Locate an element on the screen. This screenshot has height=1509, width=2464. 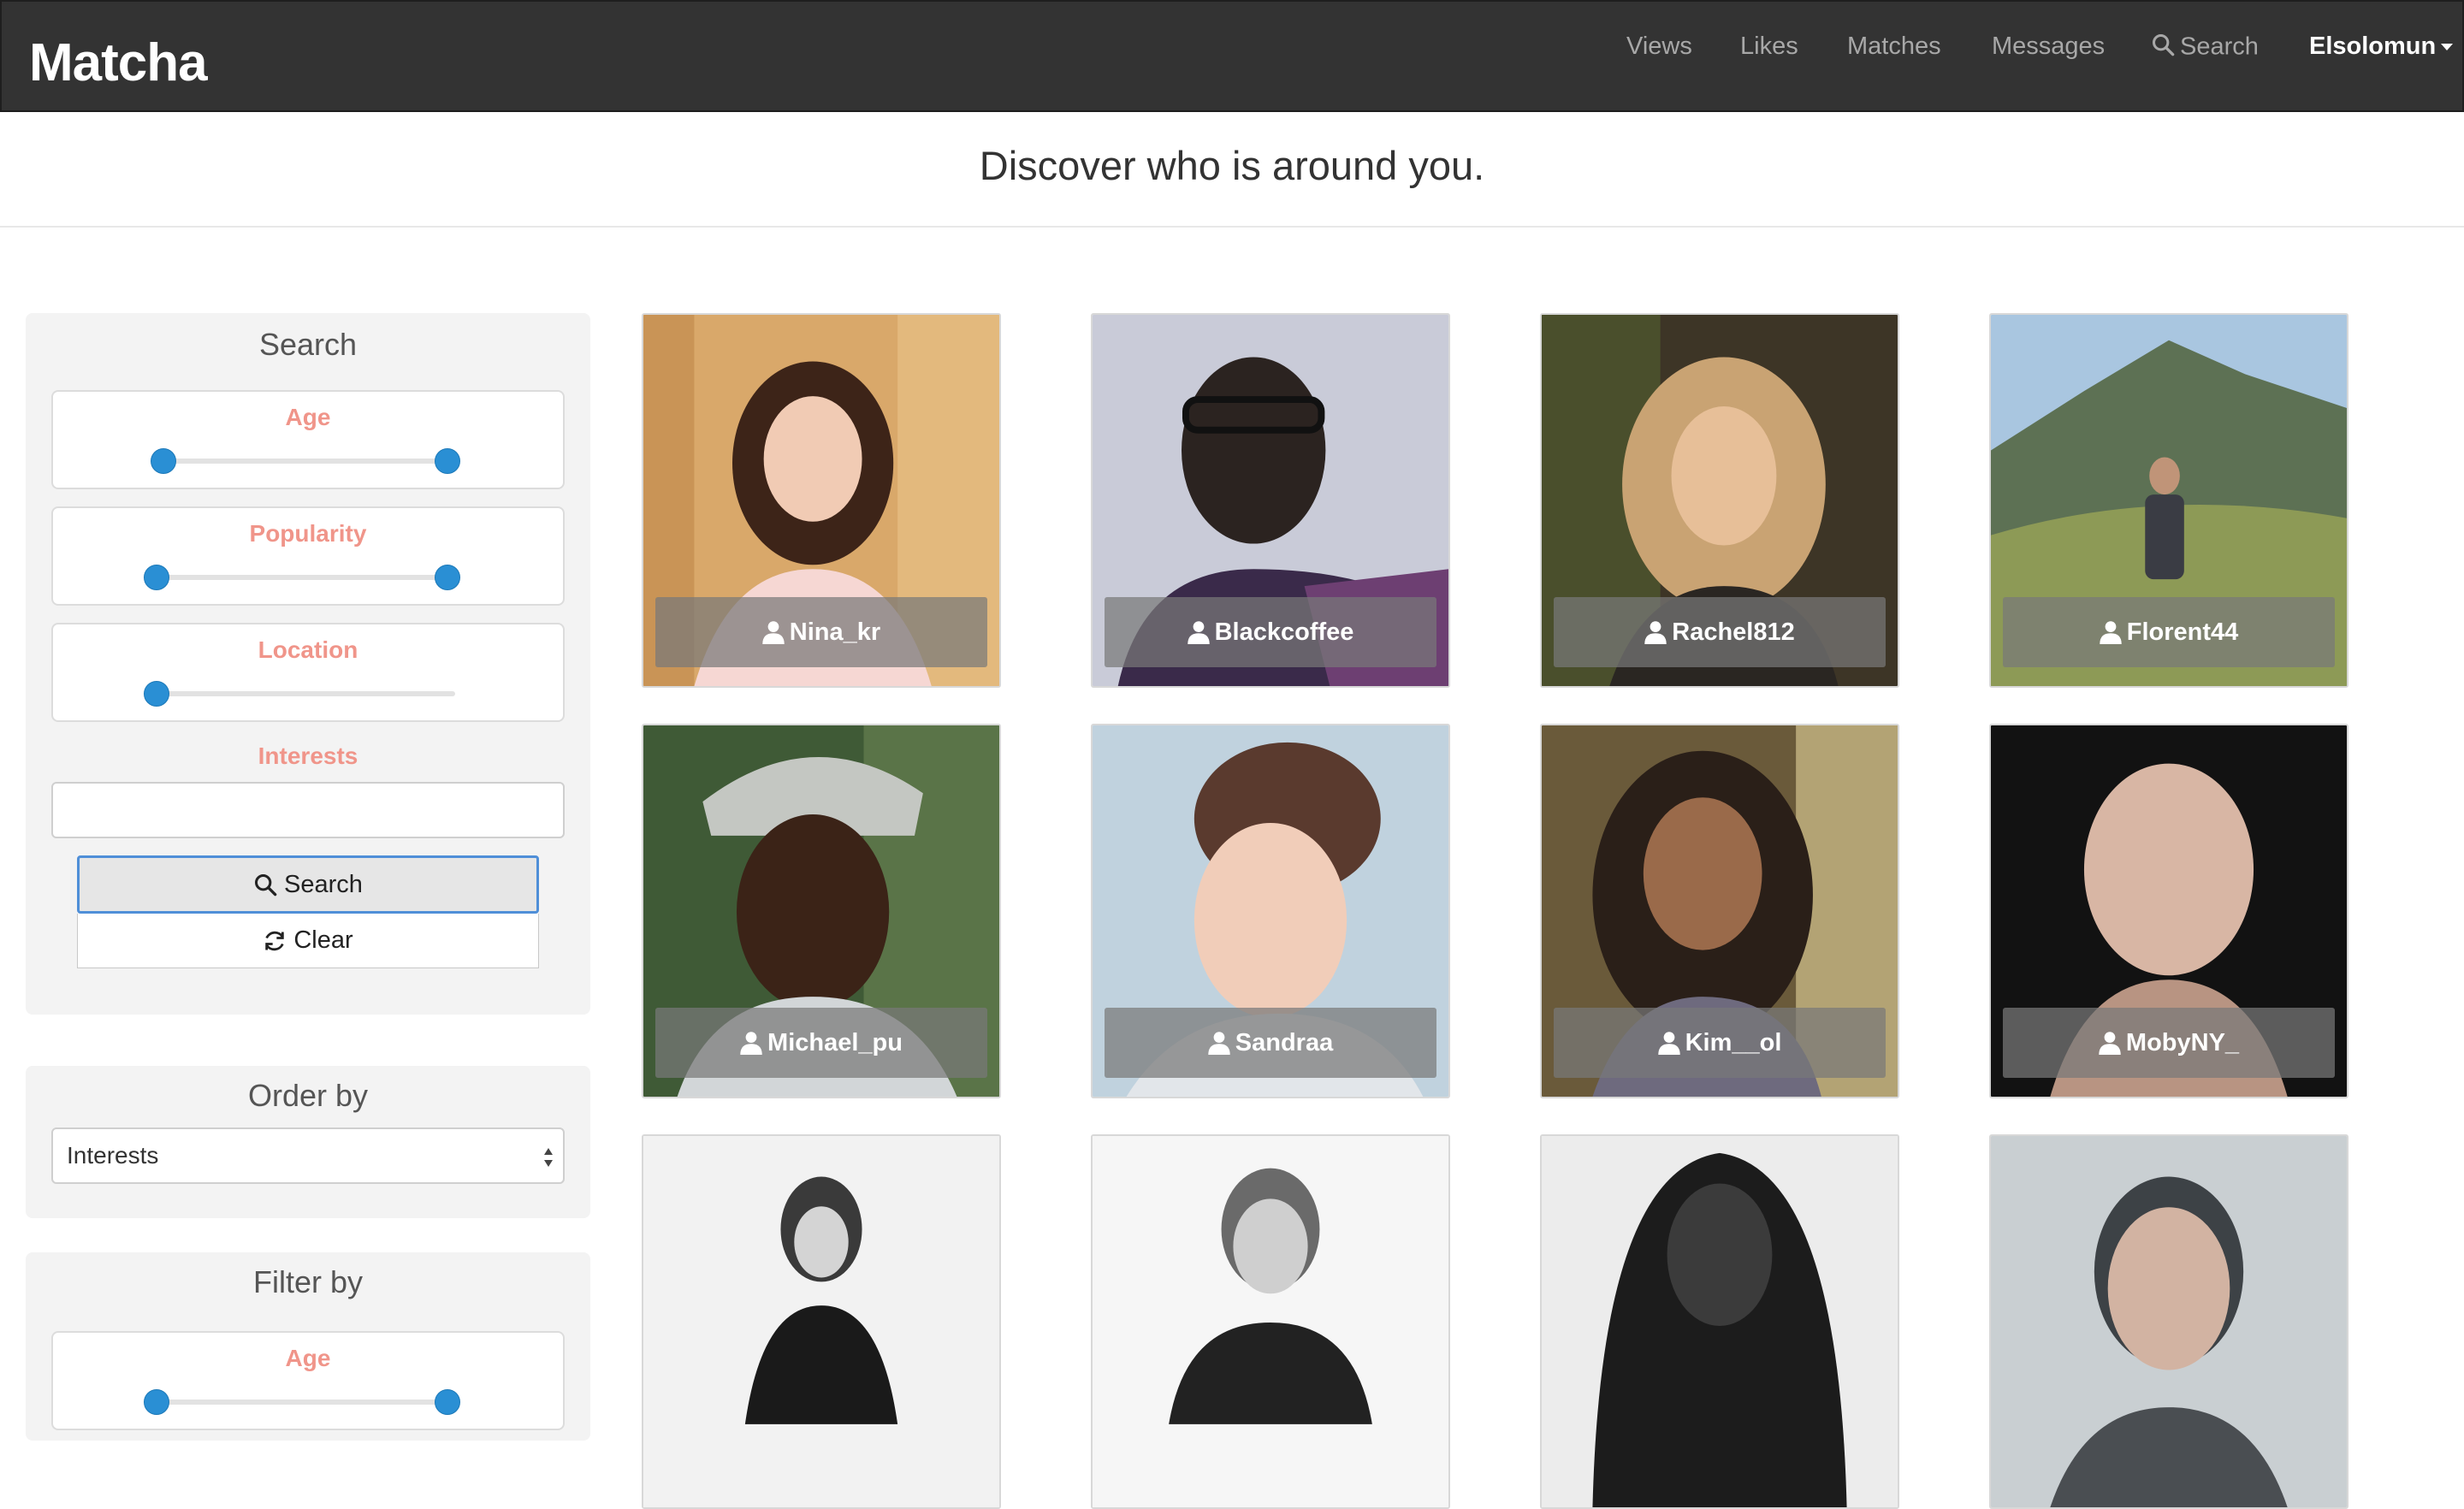
brand-logo: Matcha is located at coordinates (118, 63).